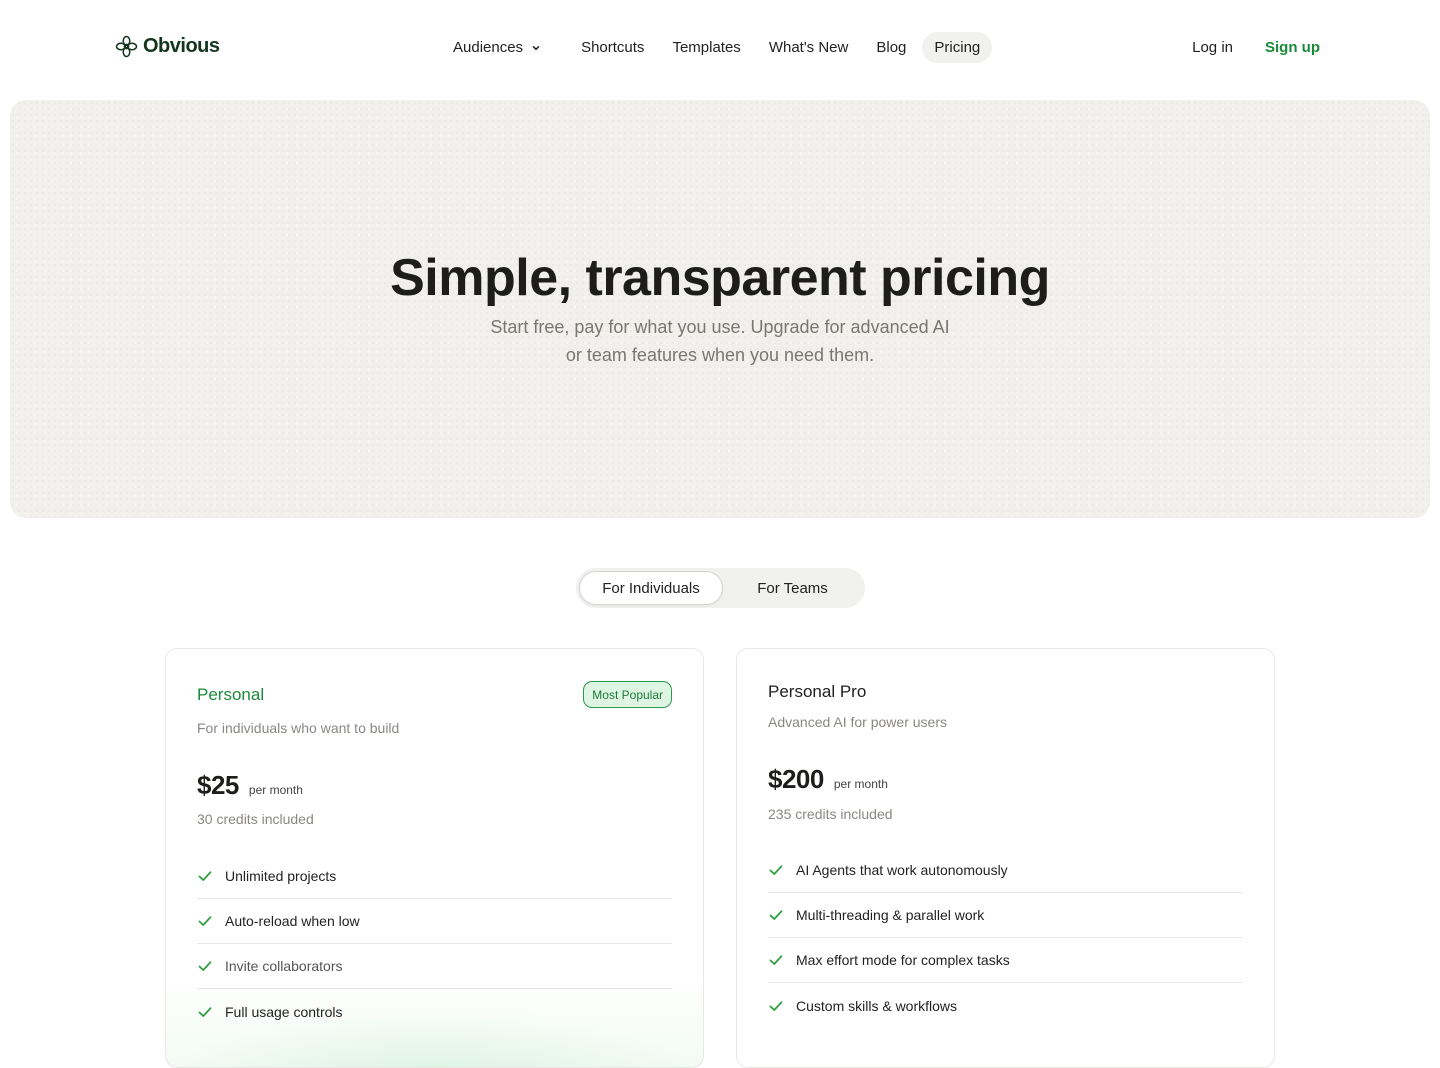 The width and height of the screenshot is (1440, 1068). I want to click on nav-whats-new-label: What's New, so click(808, 47).